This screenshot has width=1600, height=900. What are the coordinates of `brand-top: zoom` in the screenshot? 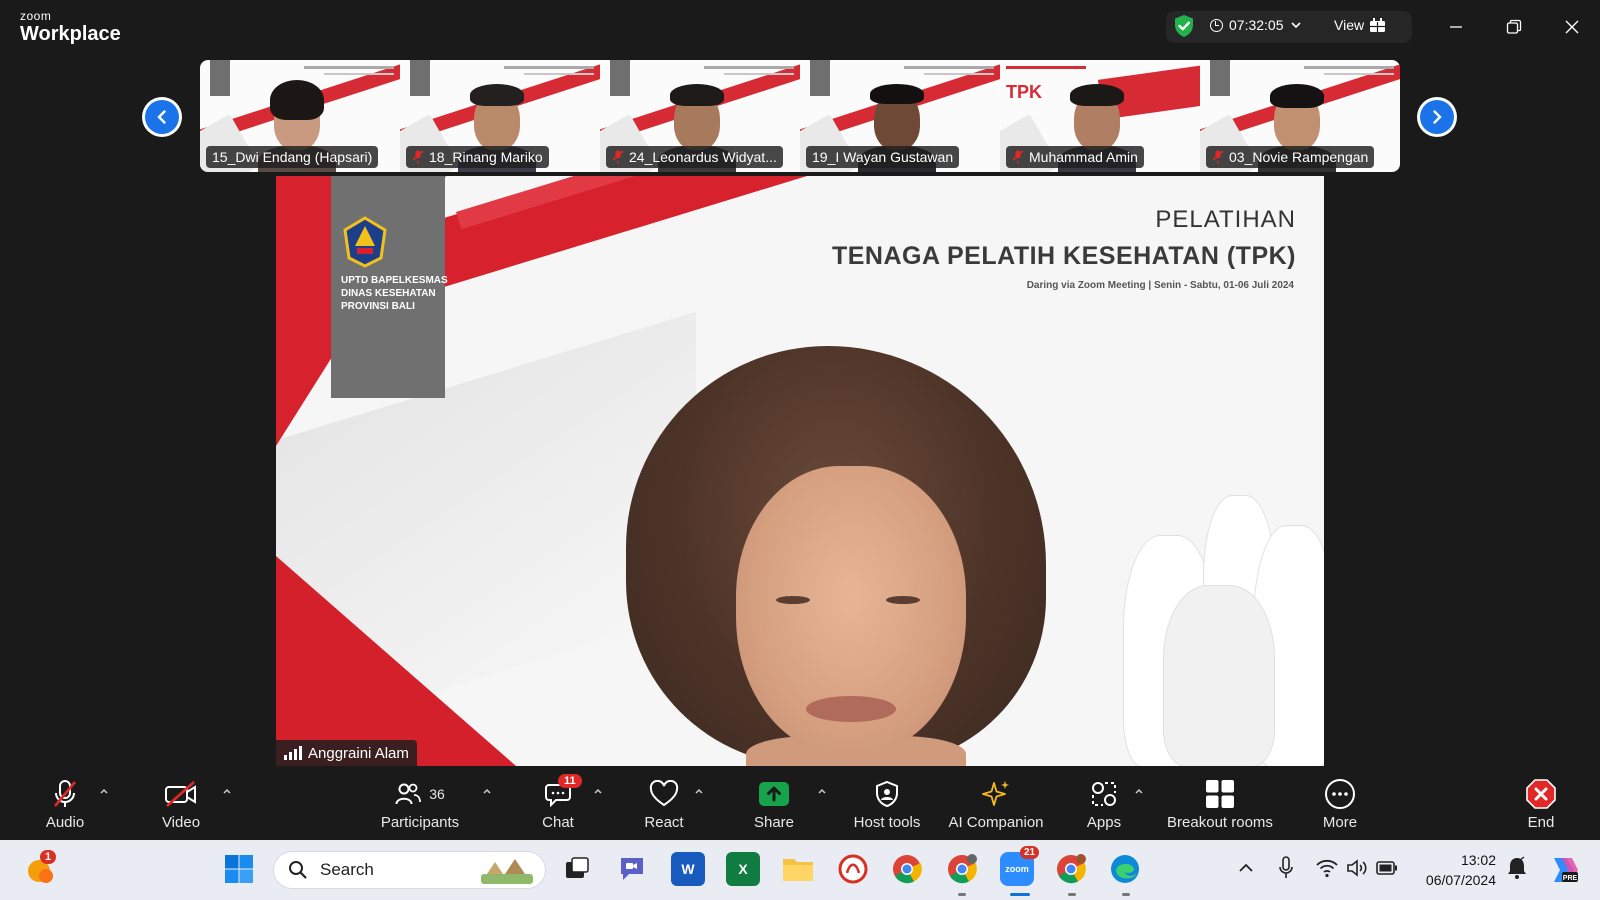 It's located at (36, 16).